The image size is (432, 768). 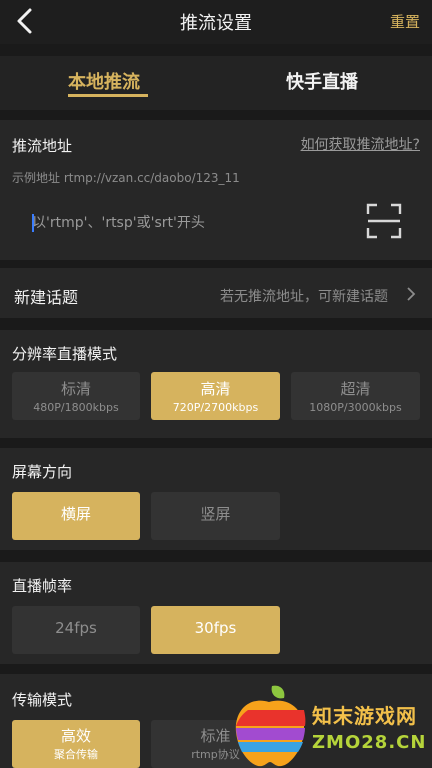 I want to click on transport-title: 传输模式, so click(x=42, y=700).